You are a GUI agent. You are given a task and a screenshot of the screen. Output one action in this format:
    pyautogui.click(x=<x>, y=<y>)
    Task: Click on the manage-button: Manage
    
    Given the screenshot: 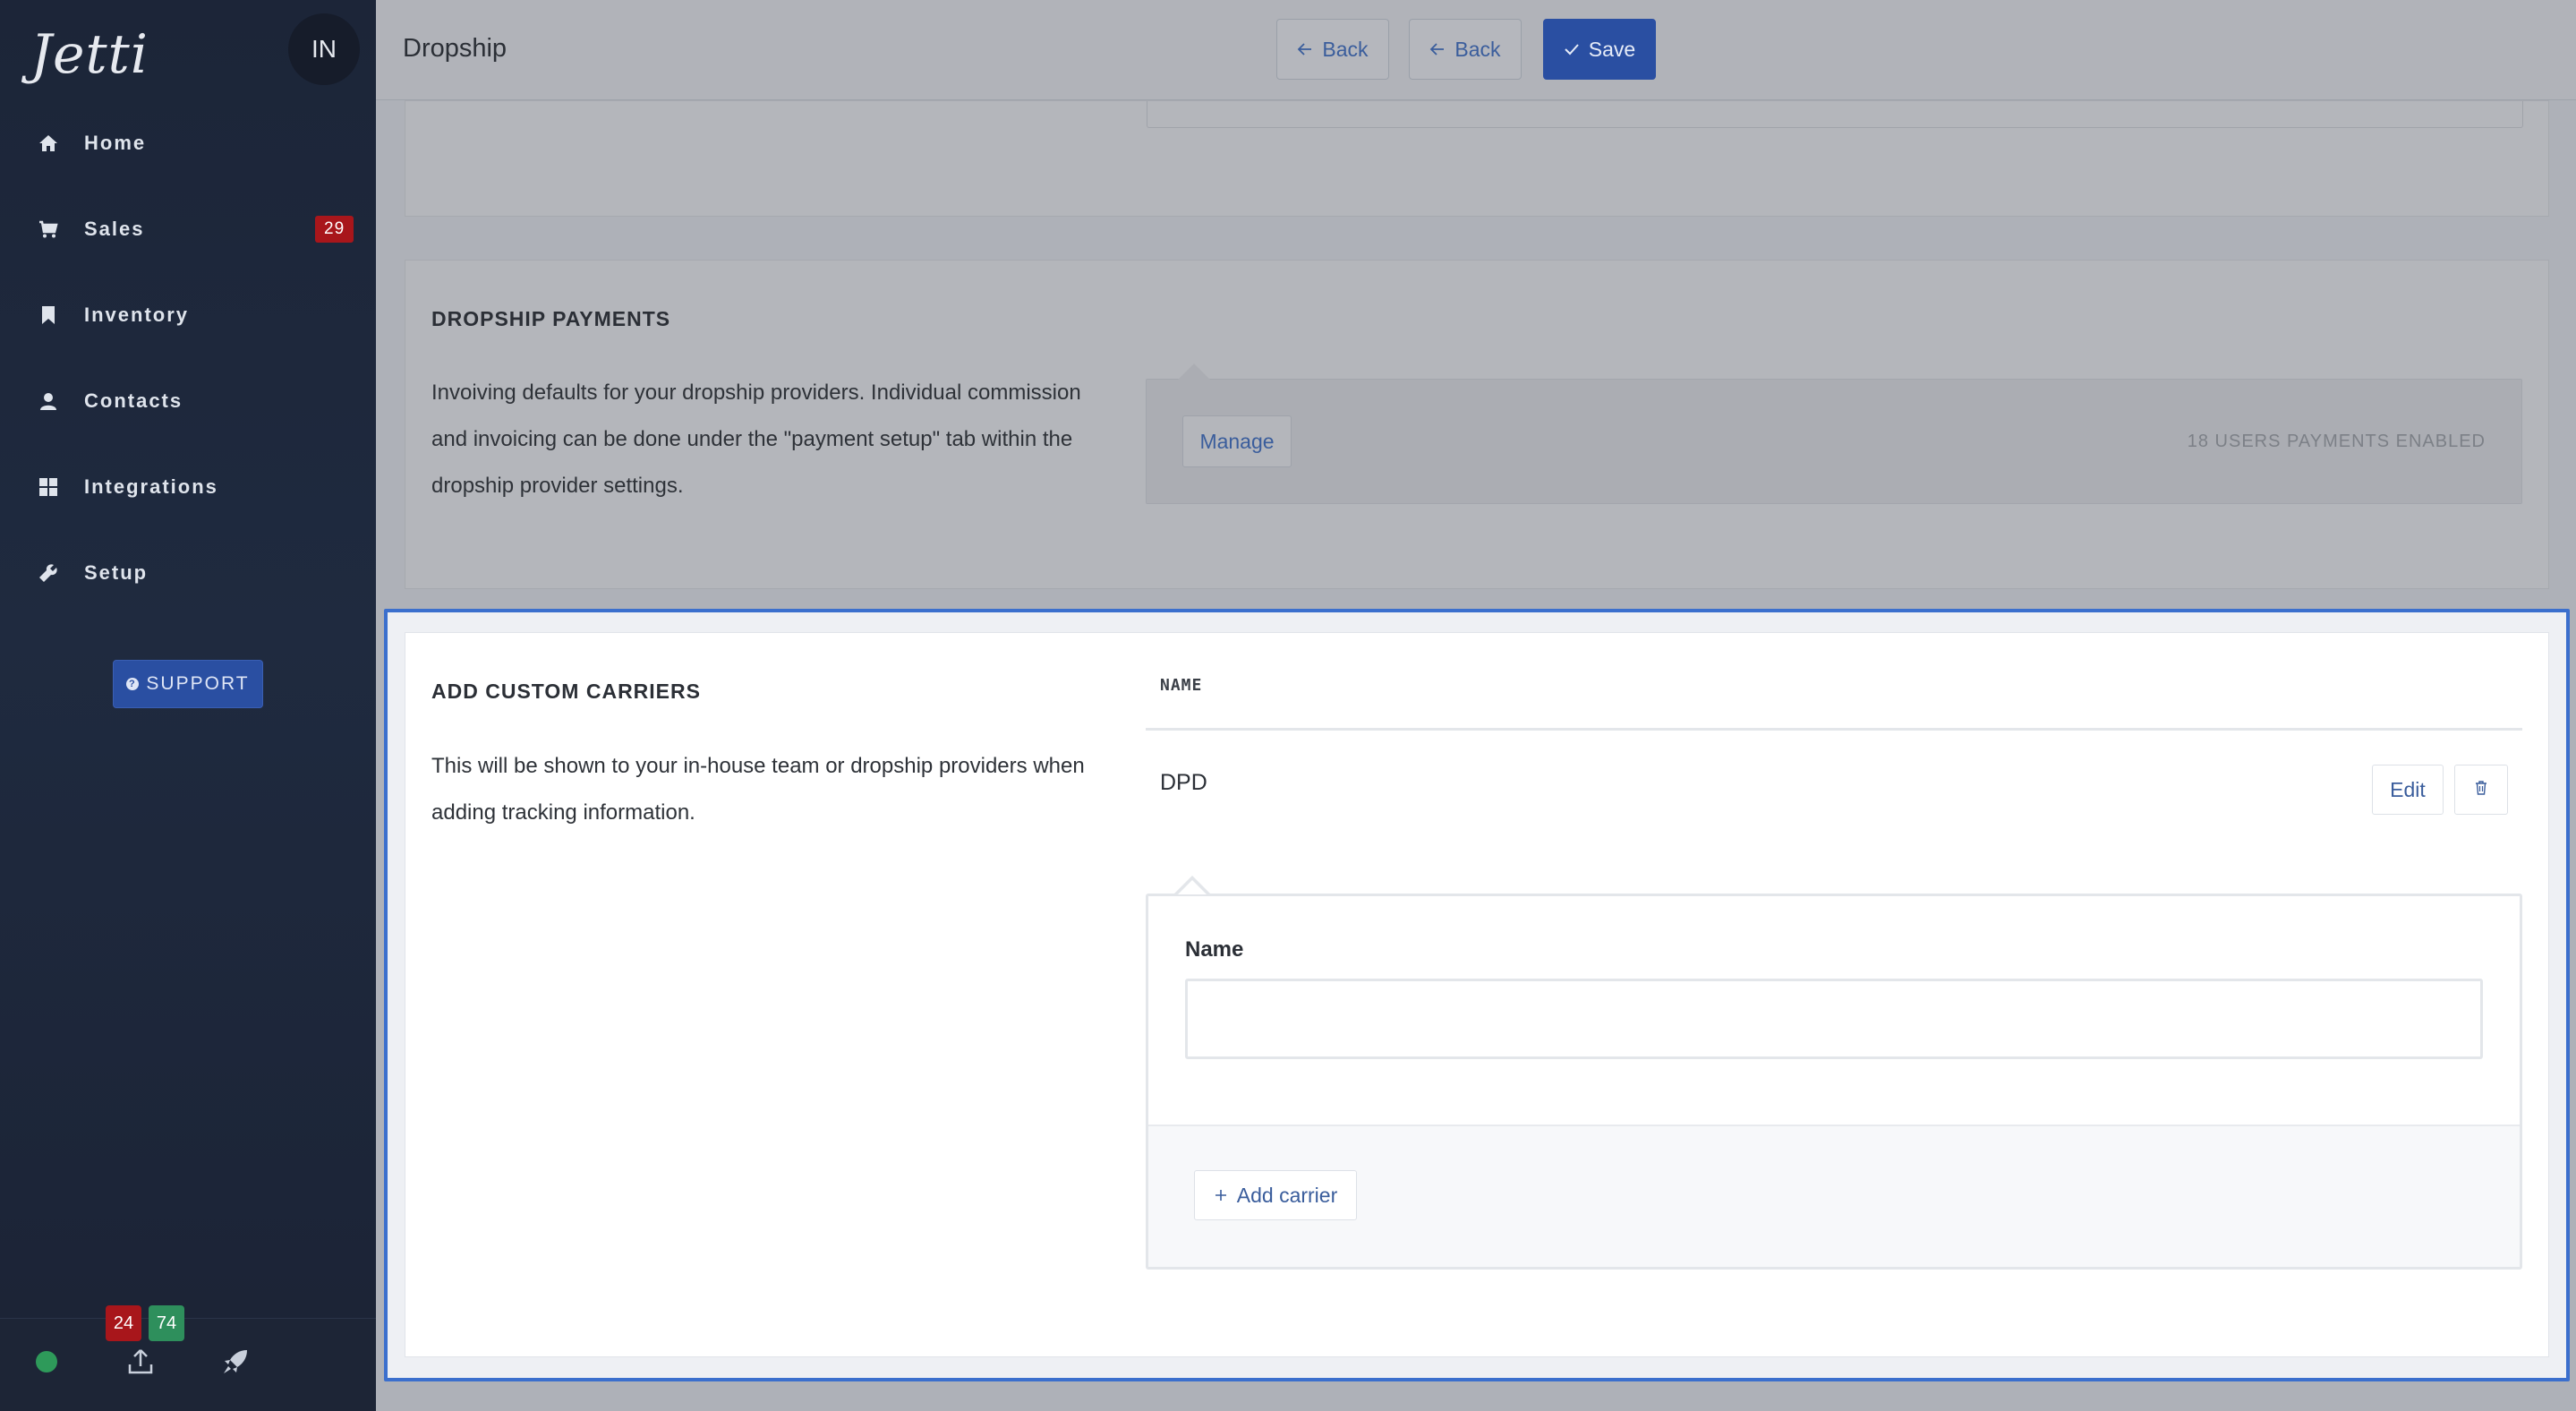 What is the action you would take?
    pyautogui.click(x=1237, y=441)
    